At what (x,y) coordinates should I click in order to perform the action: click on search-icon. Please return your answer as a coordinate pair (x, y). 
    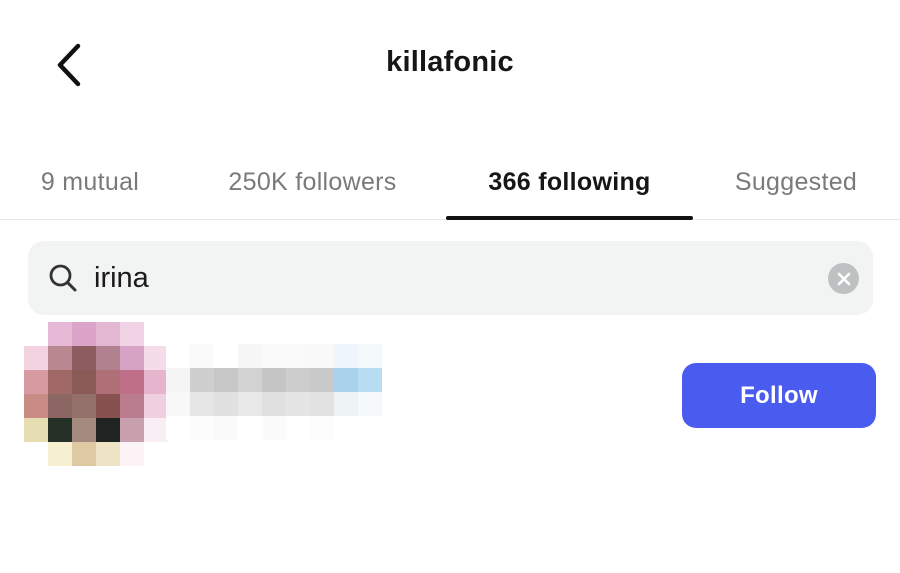
    Looking at the image, I should click on (63, 278).